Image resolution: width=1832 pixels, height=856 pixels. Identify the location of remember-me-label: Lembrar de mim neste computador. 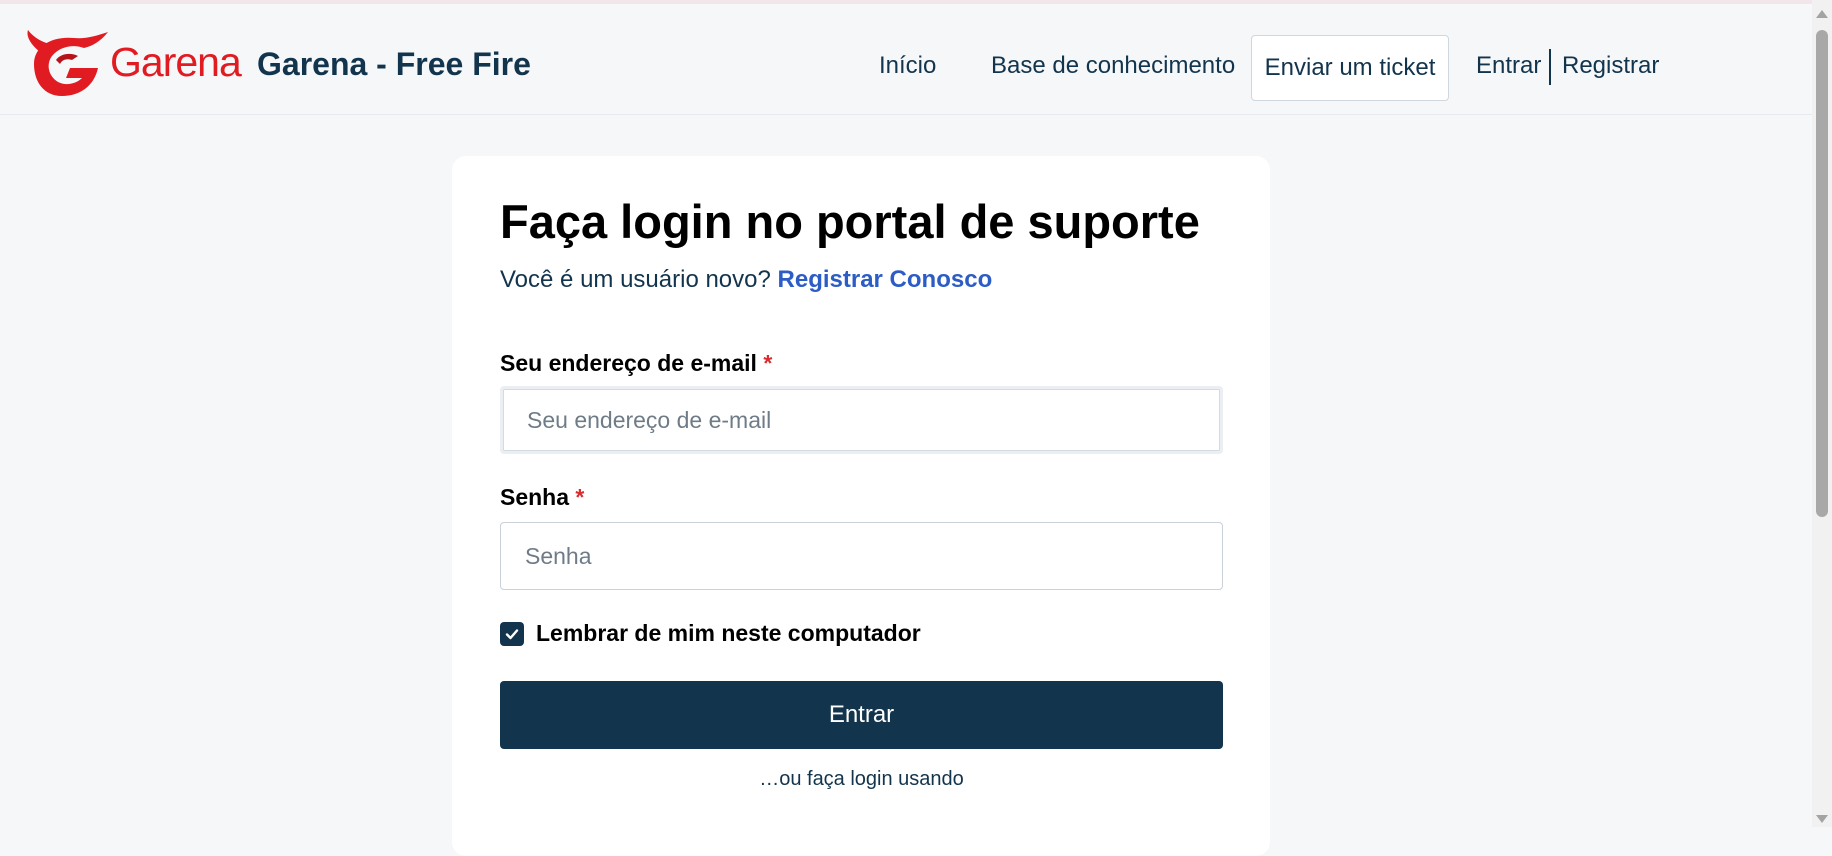
(728, 633).